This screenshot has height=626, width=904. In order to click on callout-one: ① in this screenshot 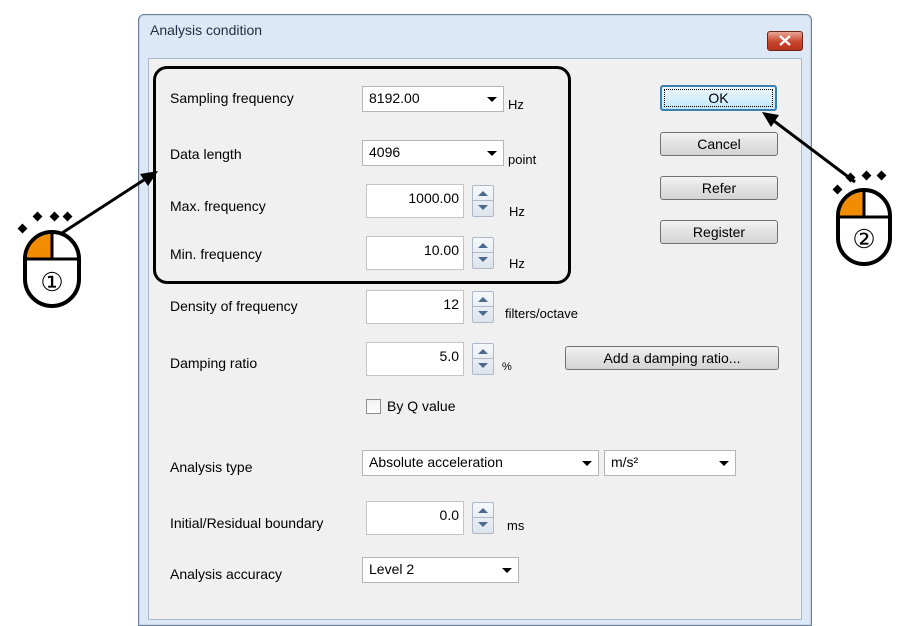, I will do `click(52, 282)`.